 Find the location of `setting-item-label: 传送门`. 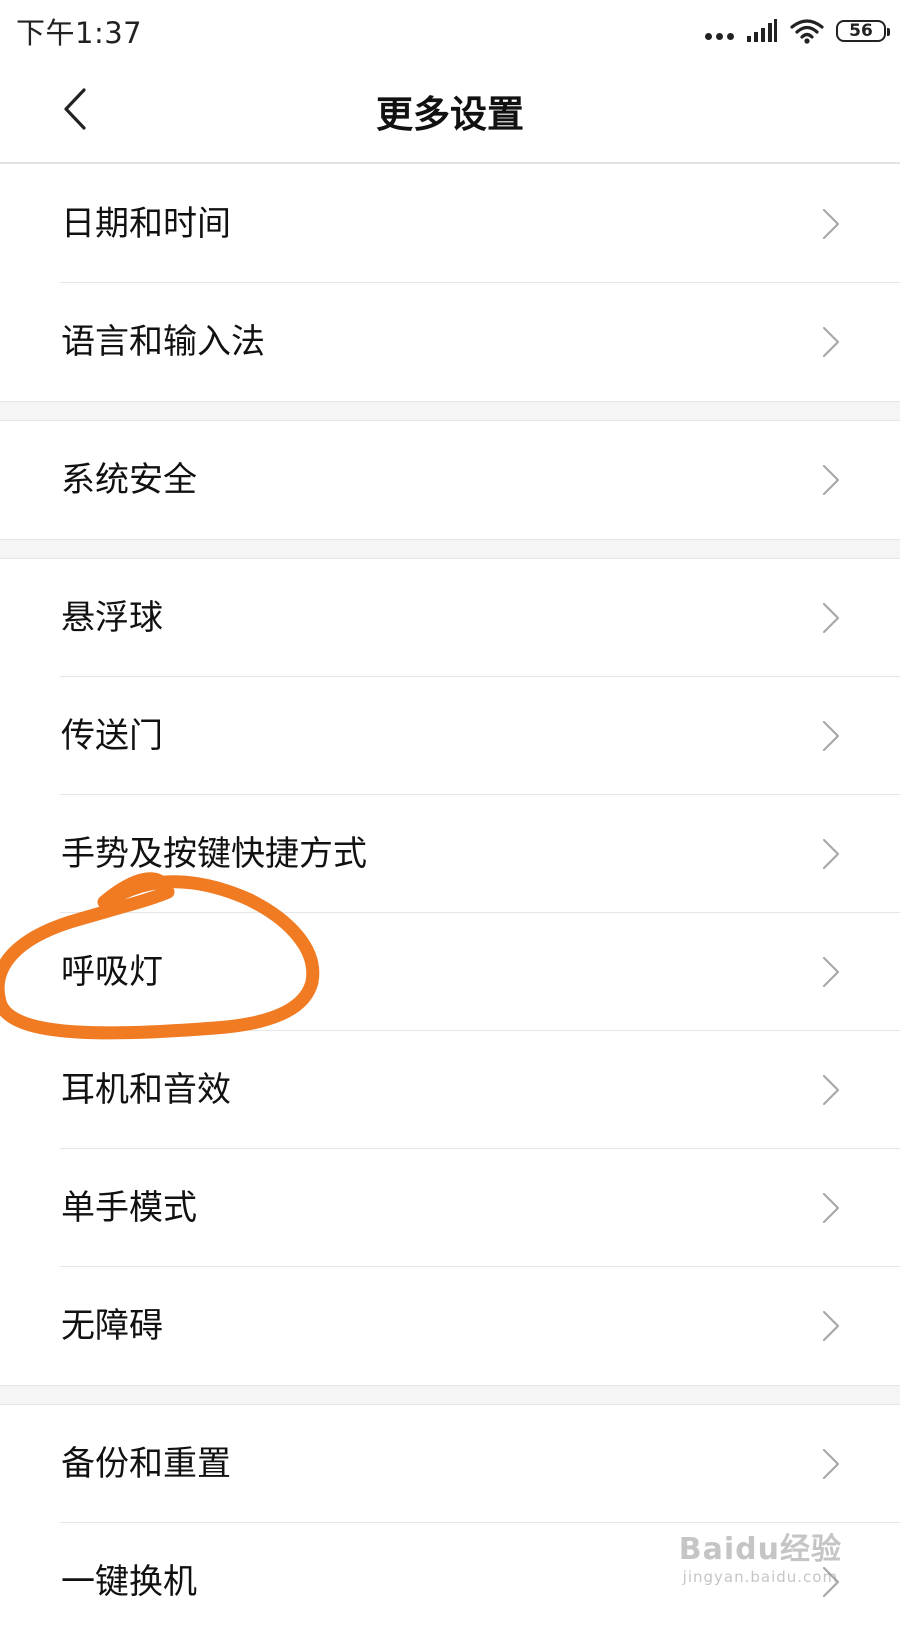

setting-item-label: 传送门 is located at coordinates (112, 736).